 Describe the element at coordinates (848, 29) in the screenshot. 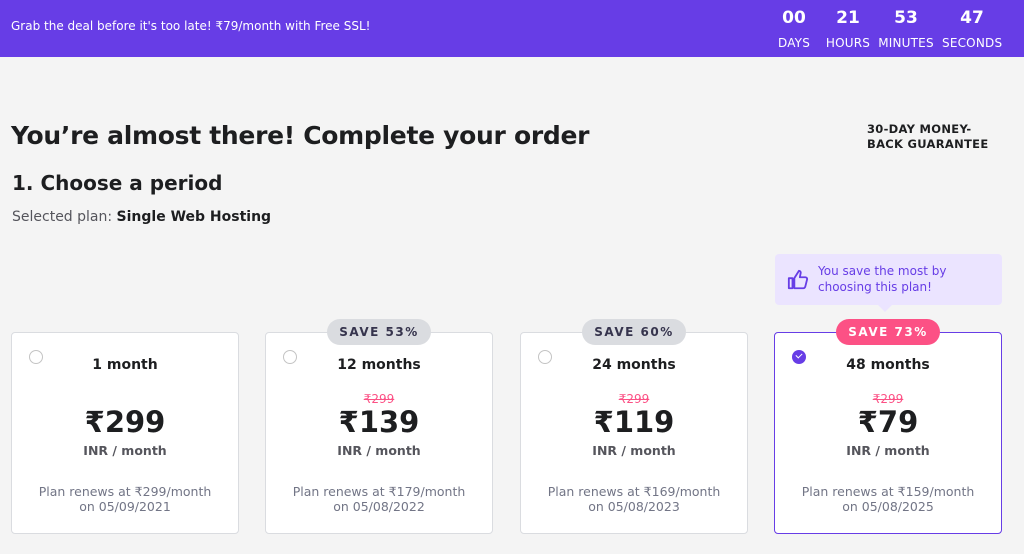

I see `countdown-hours: 21 HOURS` at that location.